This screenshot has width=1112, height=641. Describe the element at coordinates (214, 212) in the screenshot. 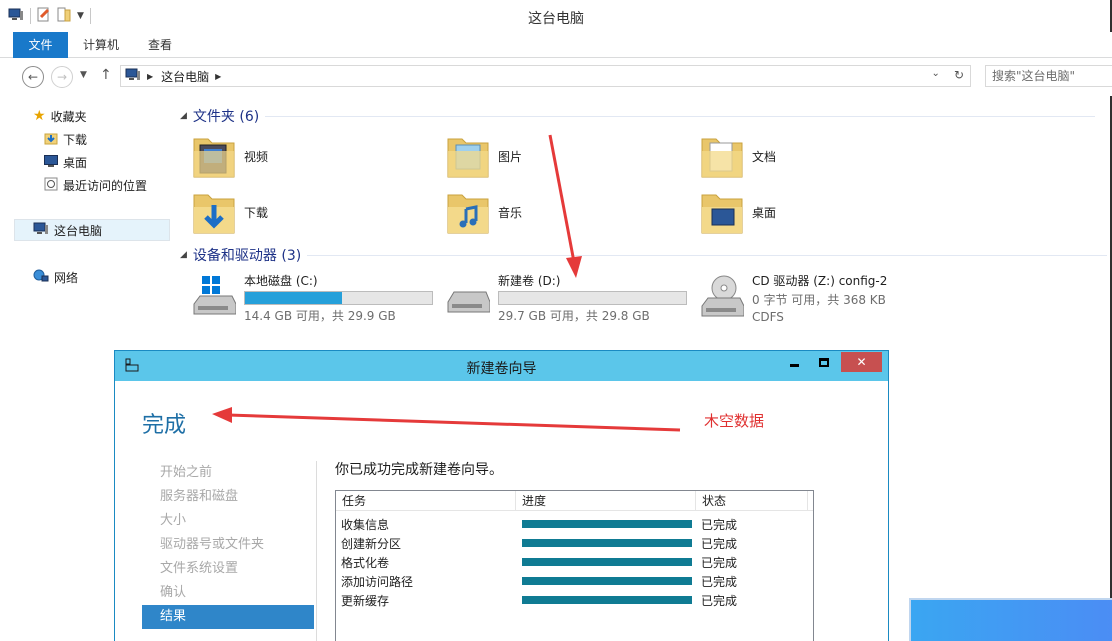

I see `download-folder-icon` at that location.